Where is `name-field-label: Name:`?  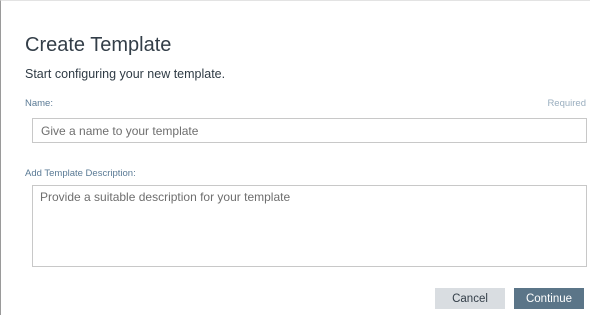 name-field-label: Name: is located at coordinates (39, 103).